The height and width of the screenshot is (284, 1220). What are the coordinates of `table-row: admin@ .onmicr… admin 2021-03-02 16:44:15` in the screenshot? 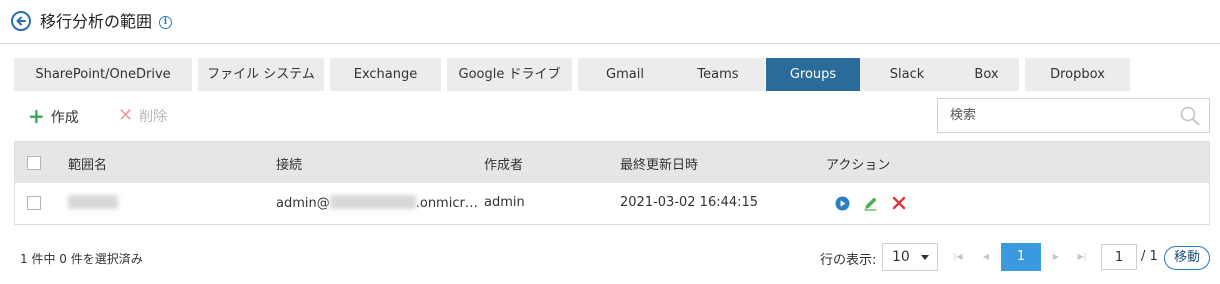 It's located at (612, 203).